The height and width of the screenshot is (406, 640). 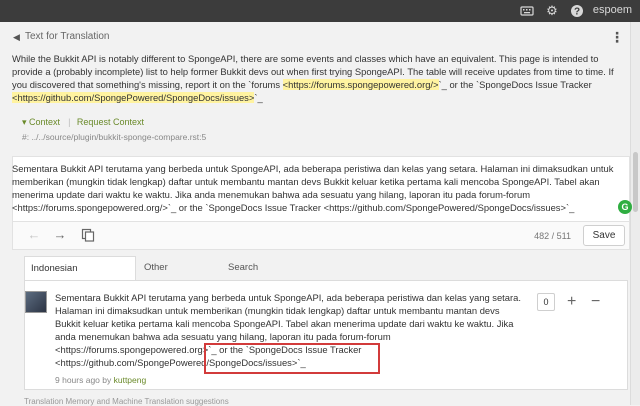 I want to click on context-label: Context, so click(x=45, y=122).